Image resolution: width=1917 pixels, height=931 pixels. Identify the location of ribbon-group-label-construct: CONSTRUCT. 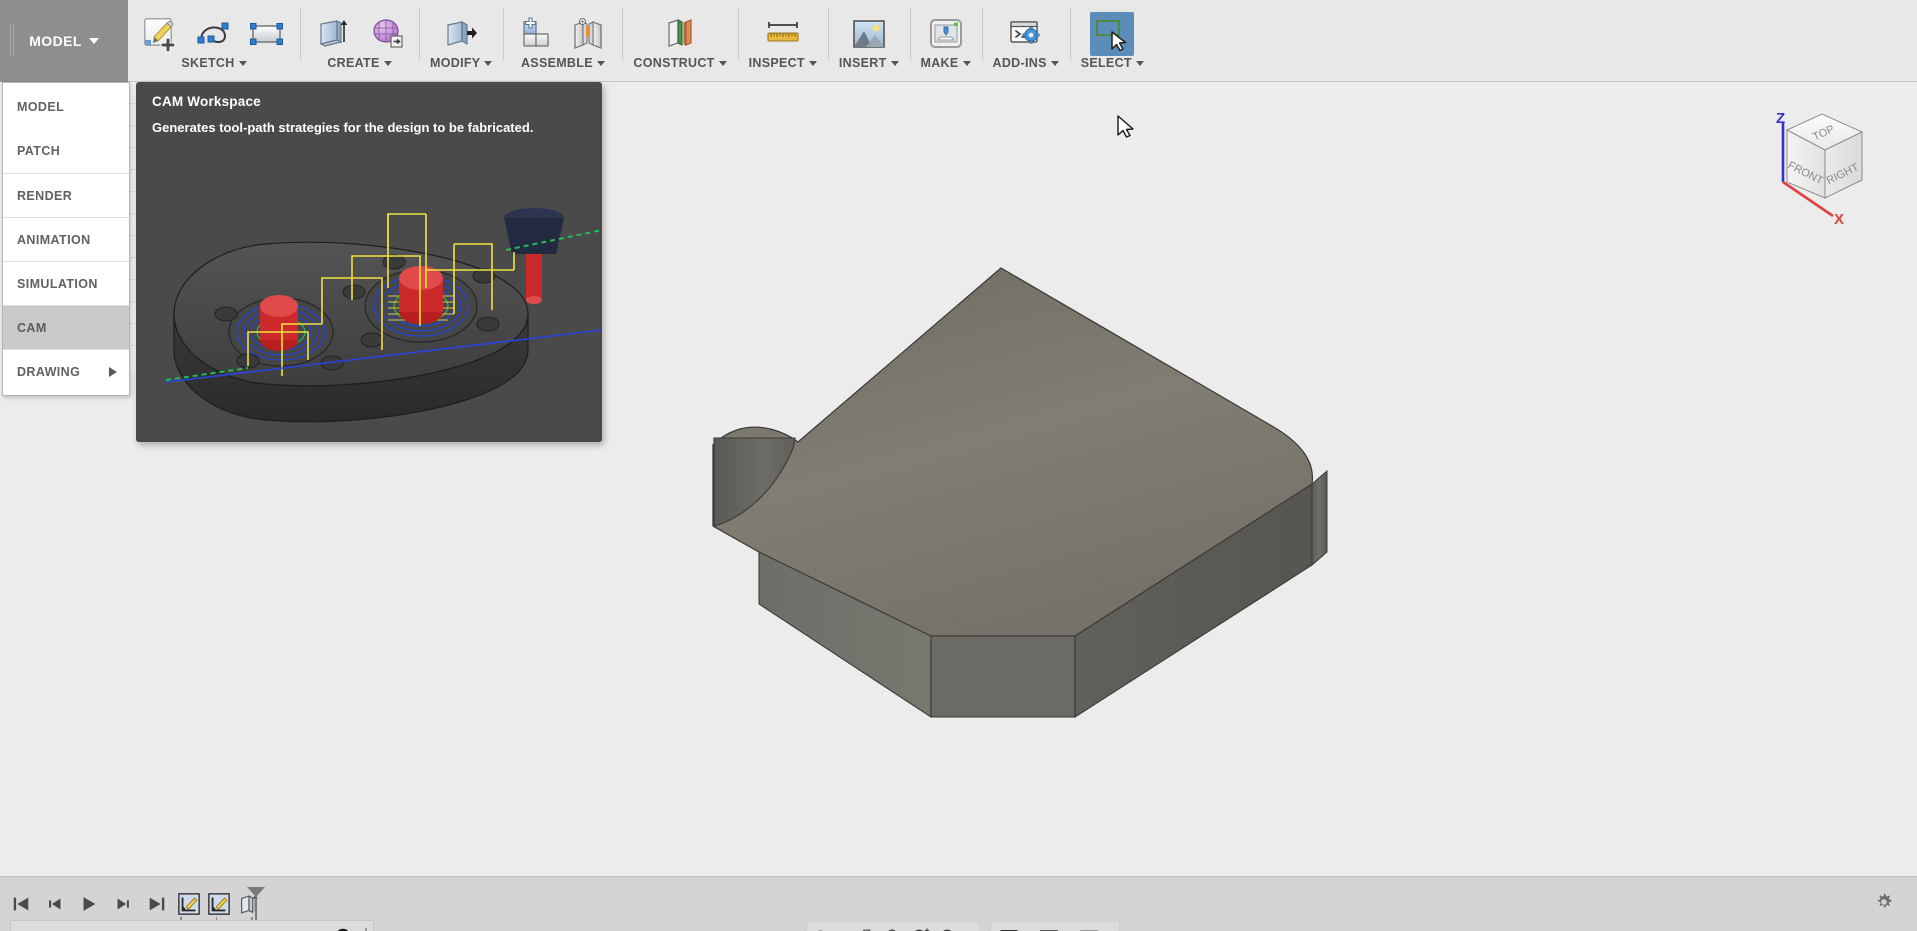
(680, 63).